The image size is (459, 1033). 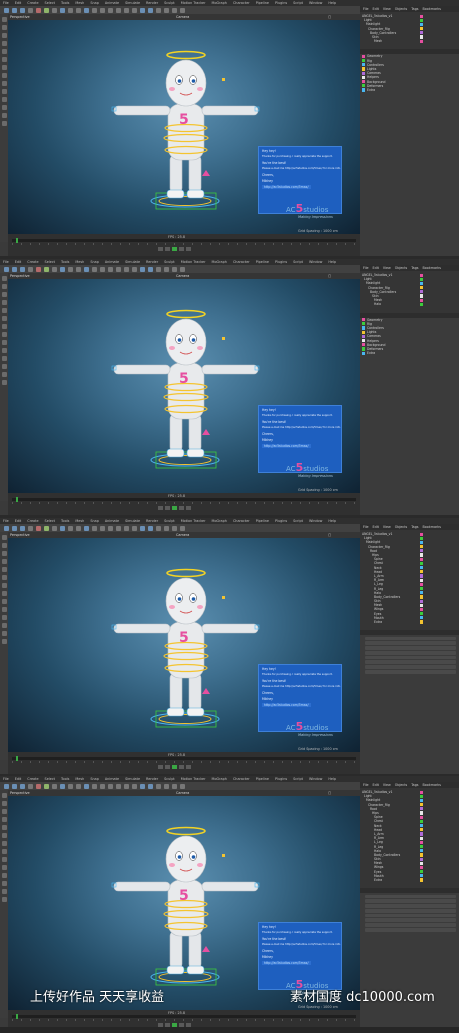 What do you see at coordinates (32, 3) in the screenshot?
I see `menu-item: Create` at bounding box center [32, 3].